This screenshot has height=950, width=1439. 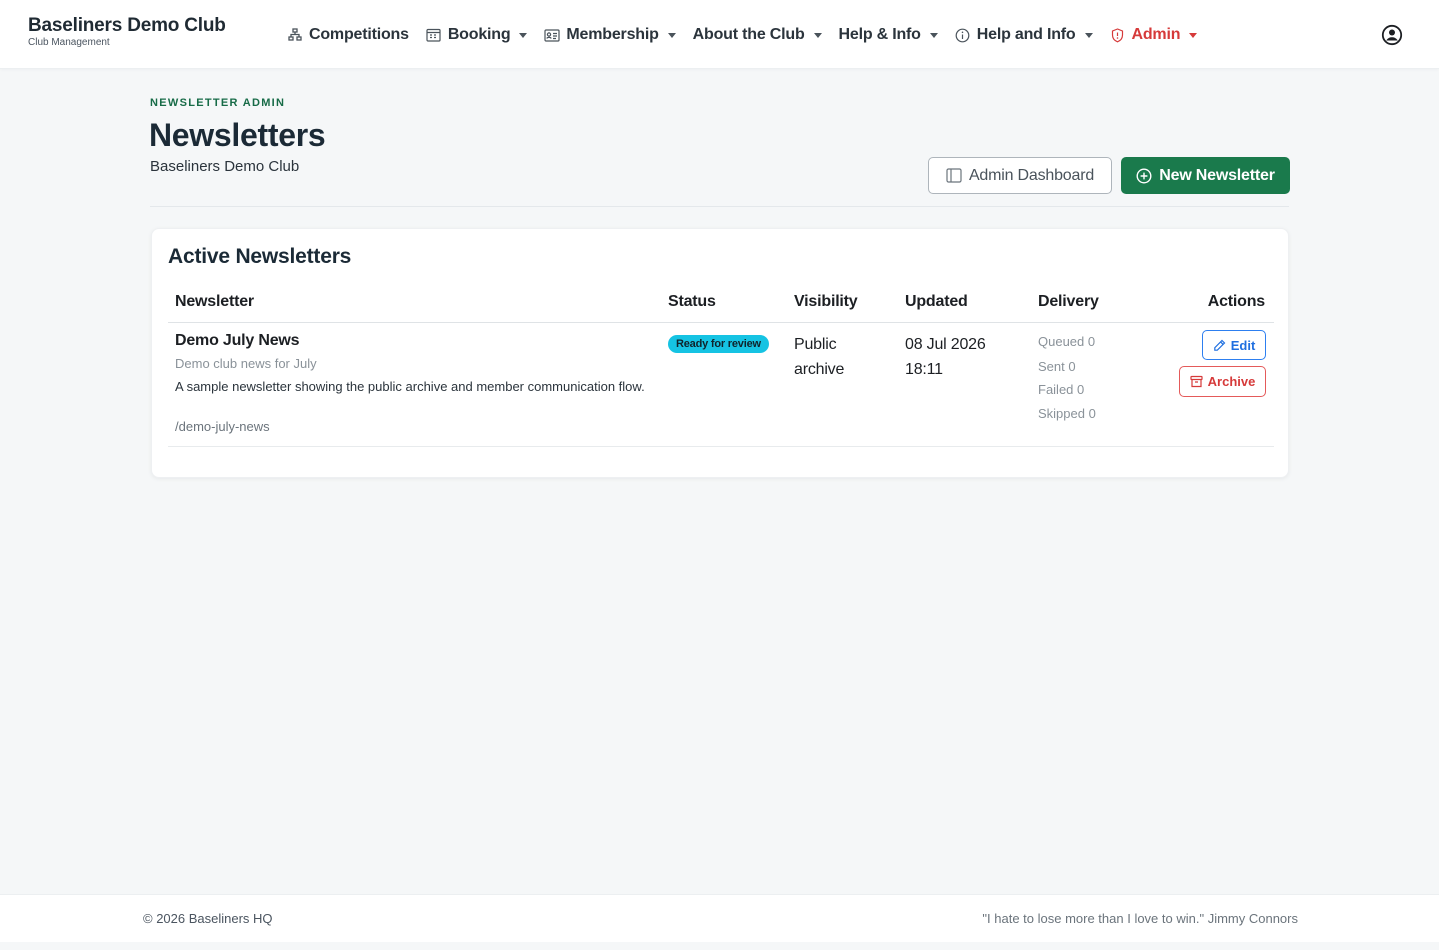 What do you see at coordinates (955, 357) in the screenshot?
I see `updated-value: 08 Jul 2026 18:11` at bounding box center [955, 357].